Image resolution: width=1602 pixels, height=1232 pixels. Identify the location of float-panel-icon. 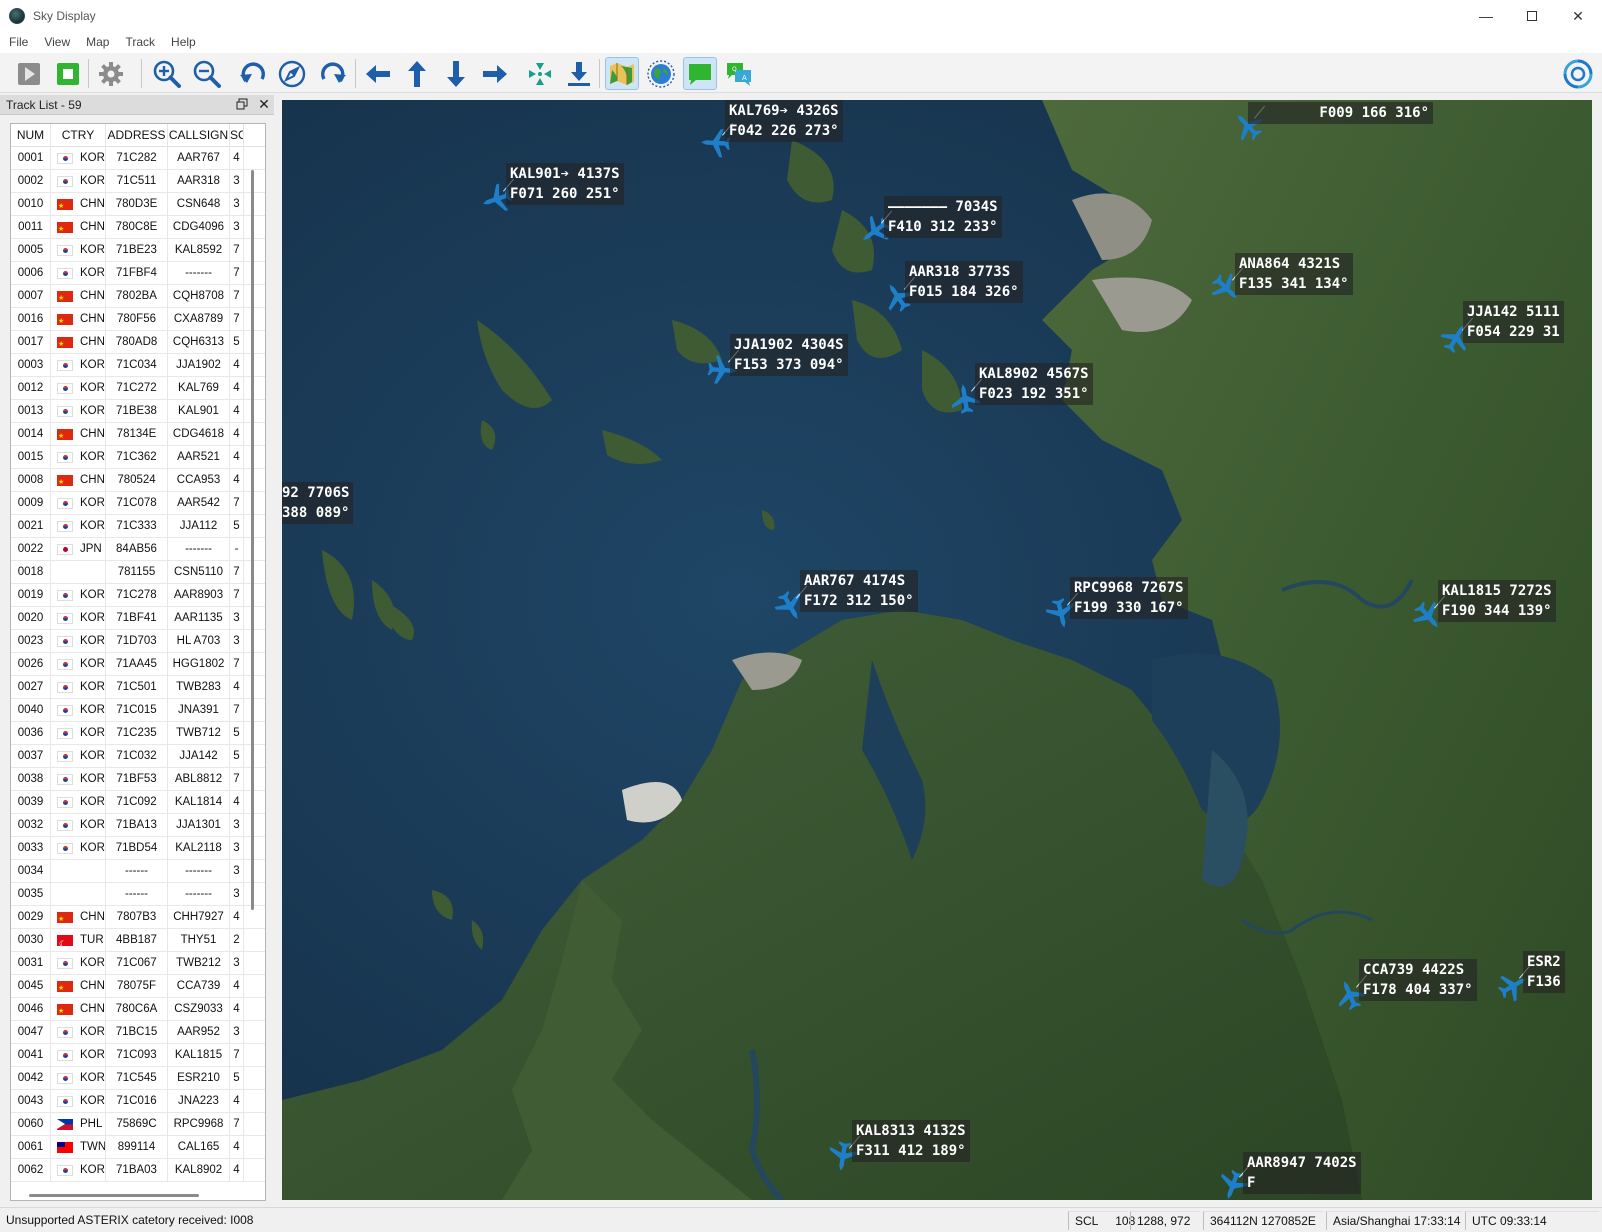
(242, 104).